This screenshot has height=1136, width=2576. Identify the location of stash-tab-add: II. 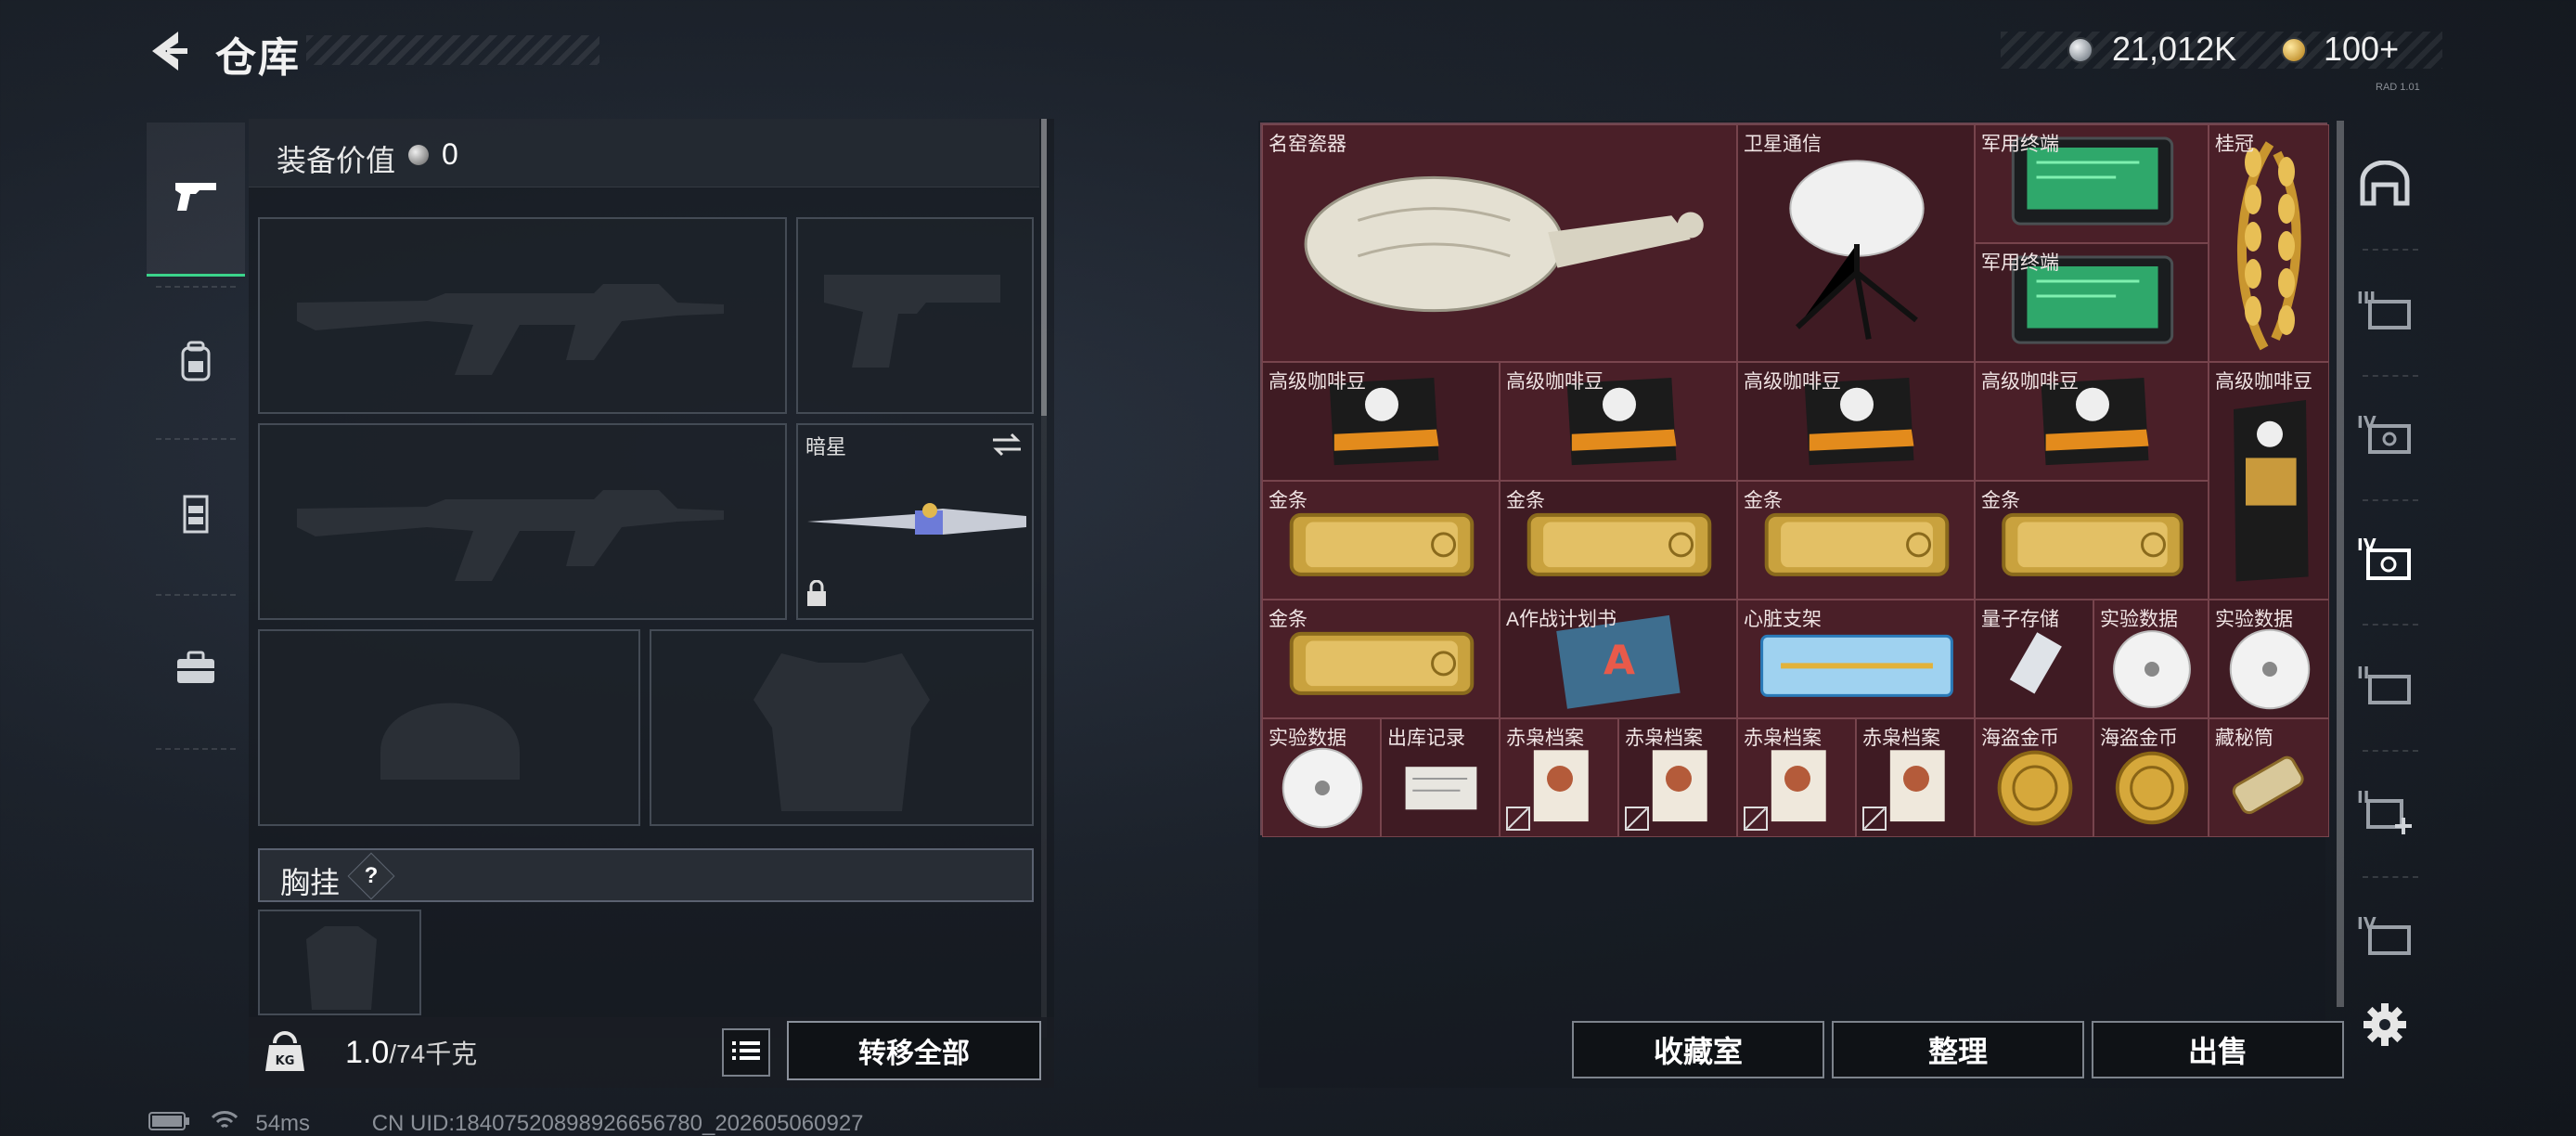
(2385, 813).